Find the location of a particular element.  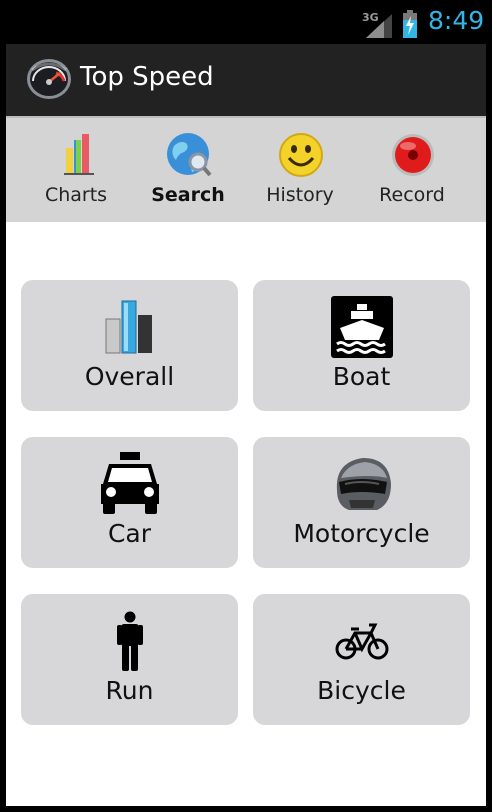

category-run-label: Run is located at coordinates (129, 690).